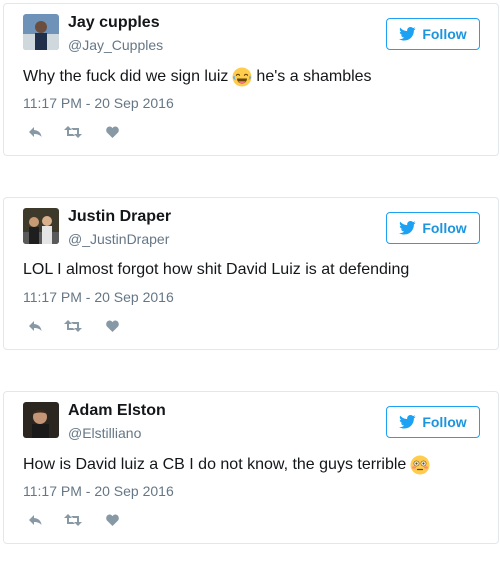  Describe the element at coordinates (314, 76) in the screenshot. I see `tweet-text-after: he's a shambles` at that location.